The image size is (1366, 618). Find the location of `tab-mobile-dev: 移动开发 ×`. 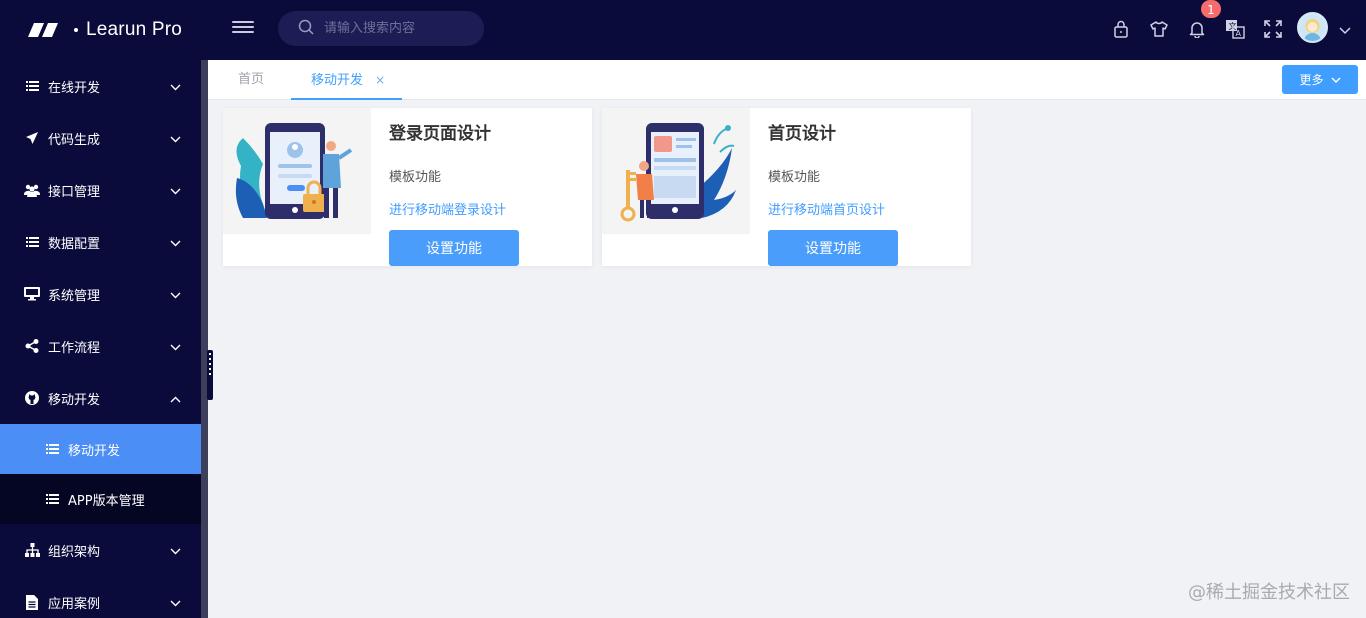

tab-mobile-dev: 移动开发 × is located at coordinates (346, 80).